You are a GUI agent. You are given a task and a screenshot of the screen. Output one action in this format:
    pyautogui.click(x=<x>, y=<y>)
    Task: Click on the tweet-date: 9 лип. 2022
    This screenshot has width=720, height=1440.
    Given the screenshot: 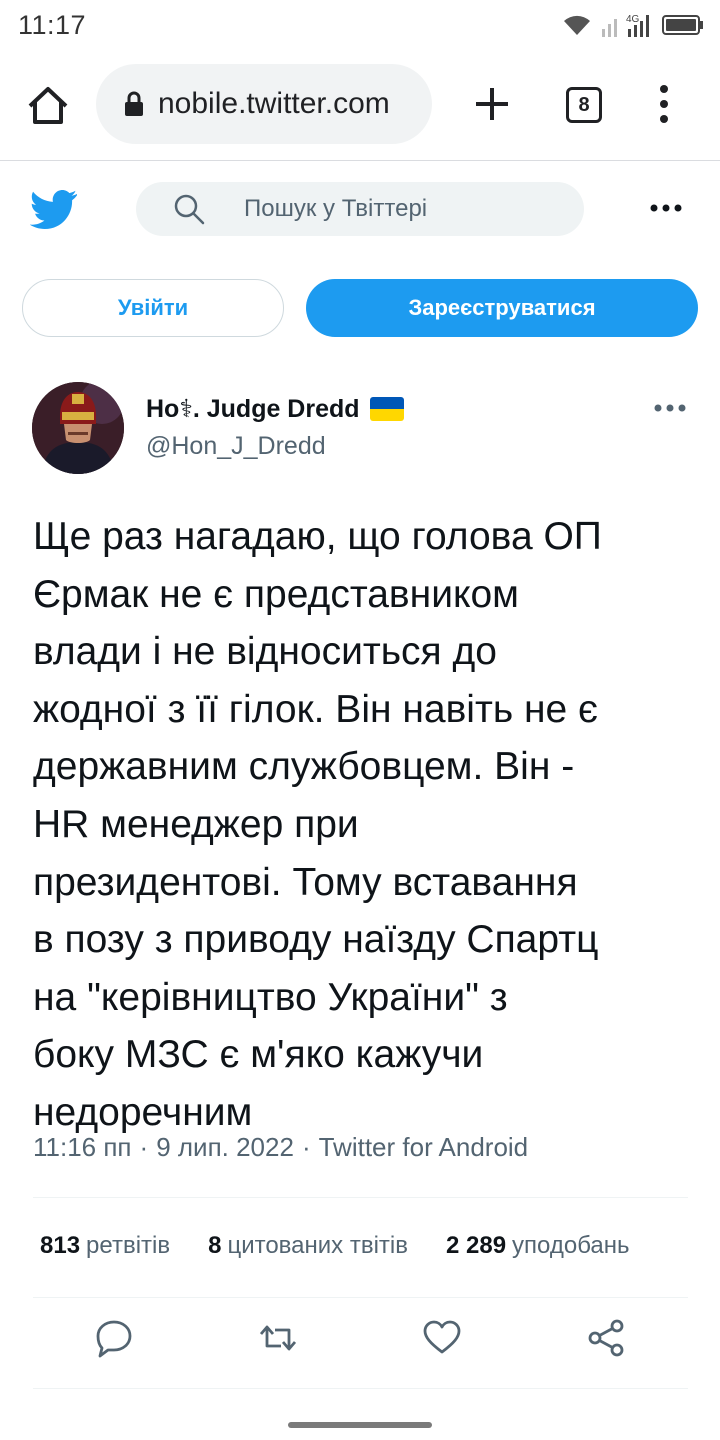 What is the action you would take?
    pyautogui.click(x=225, y=1147)
    